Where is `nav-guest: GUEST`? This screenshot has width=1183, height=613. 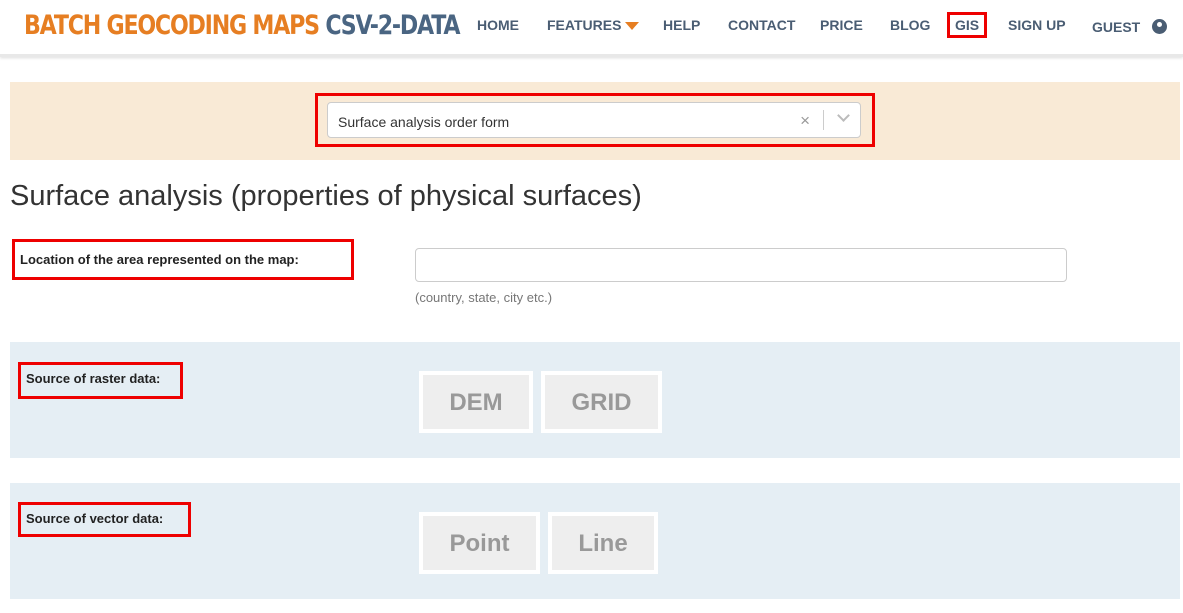 nav-guest: GUEST is located at coordinates (1130, 27).